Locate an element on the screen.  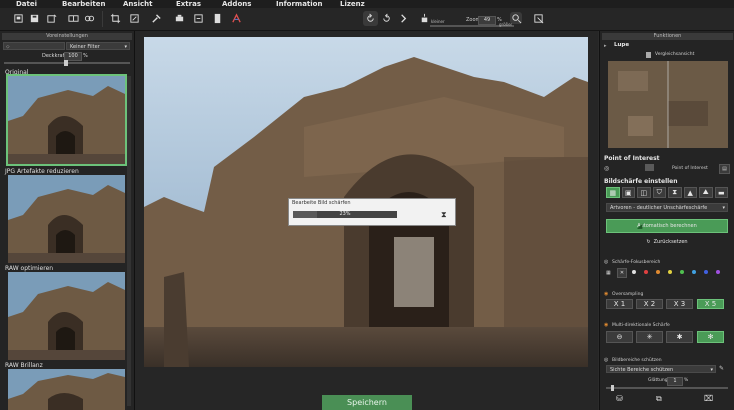
poi-title: Point of Interest is located at coordinates (632, 158).